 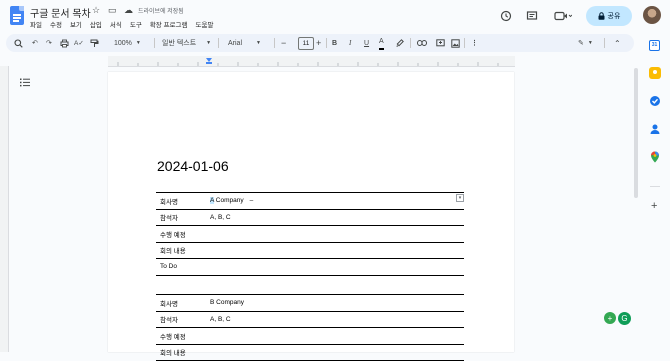 What do you see at coordinates (655, 193) in the screenshot?
I see `side-panel: 31 +` at bounding box center [655, 193].